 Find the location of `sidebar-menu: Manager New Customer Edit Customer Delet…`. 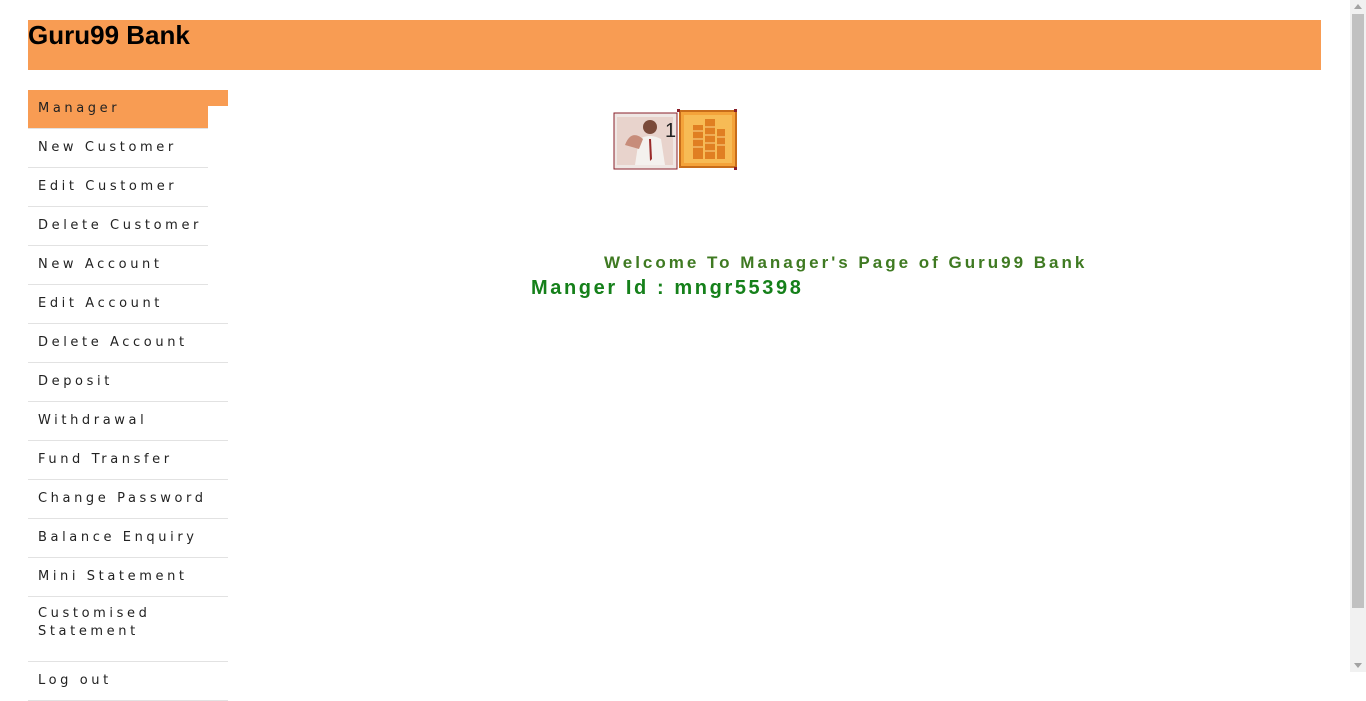

sidebar-menu: Manager New Customer Edit Customer Delet… is located at coordinates (128, 395).